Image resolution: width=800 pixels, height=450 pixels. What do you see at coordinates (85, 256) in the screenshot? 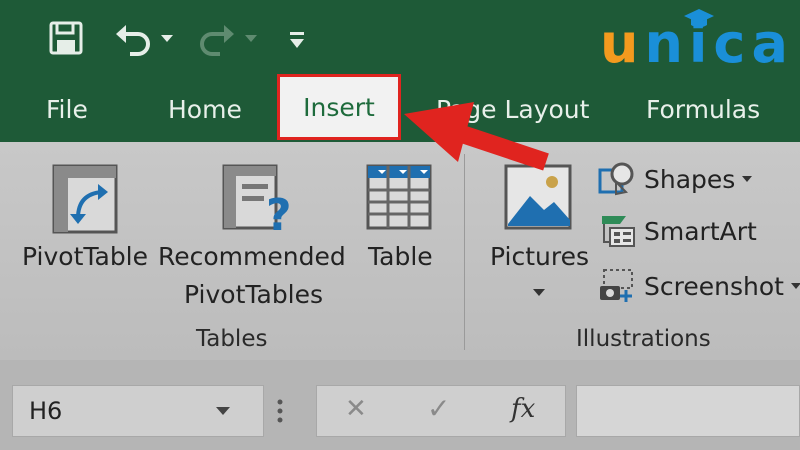
I see `pivot-table-button: PivotTable` at bounding box center [85, 256].